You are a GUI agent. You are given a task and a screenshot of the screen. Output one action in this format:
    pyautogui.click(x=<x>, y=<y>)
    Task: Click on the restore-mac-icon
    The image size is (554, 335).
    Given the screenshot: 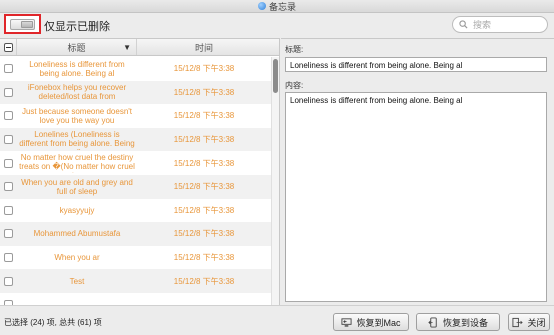 What is the action you would take?
    pyautogui.click(x=347, y=322)
    